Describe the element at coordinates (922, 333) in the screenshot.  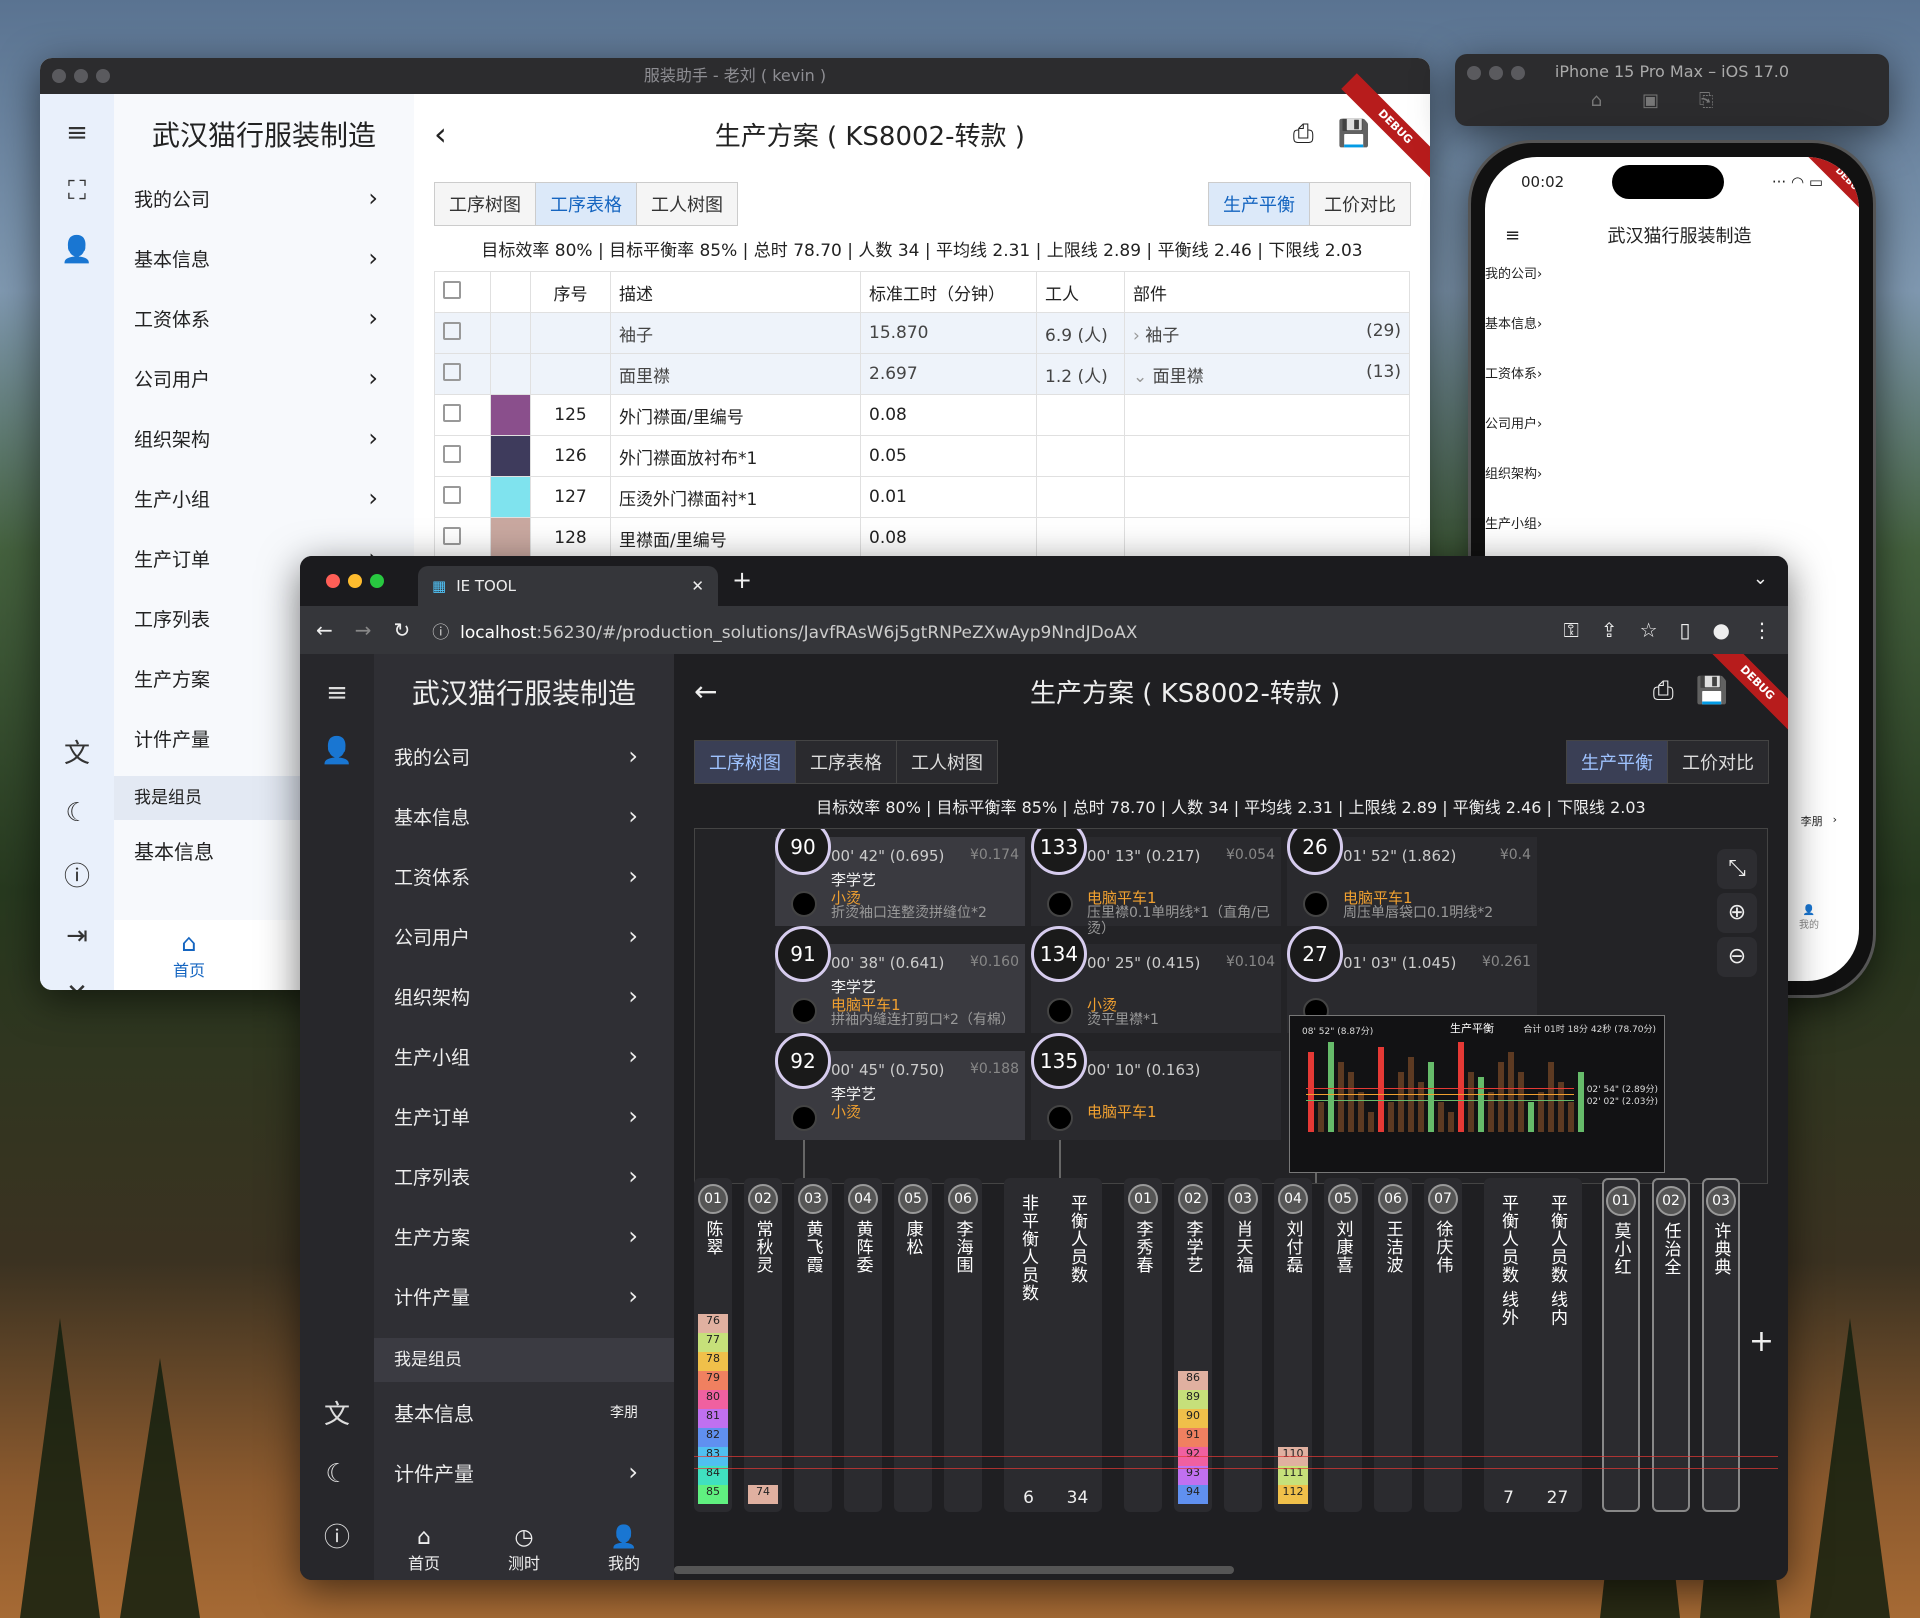
I see `table-group-row: 袖子 15.870 6.9 (人) › 袖子 (29)` at that location.